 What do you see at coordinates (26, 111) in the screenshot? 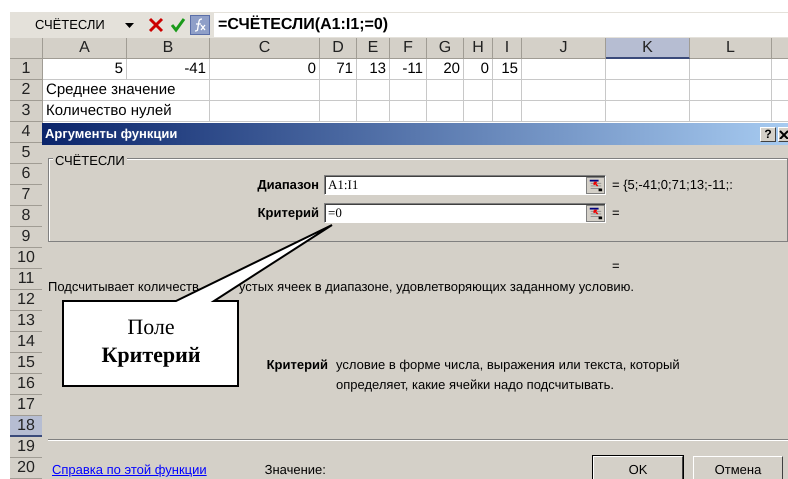
I see `row-header: 3` at bounding box center [26, 111].